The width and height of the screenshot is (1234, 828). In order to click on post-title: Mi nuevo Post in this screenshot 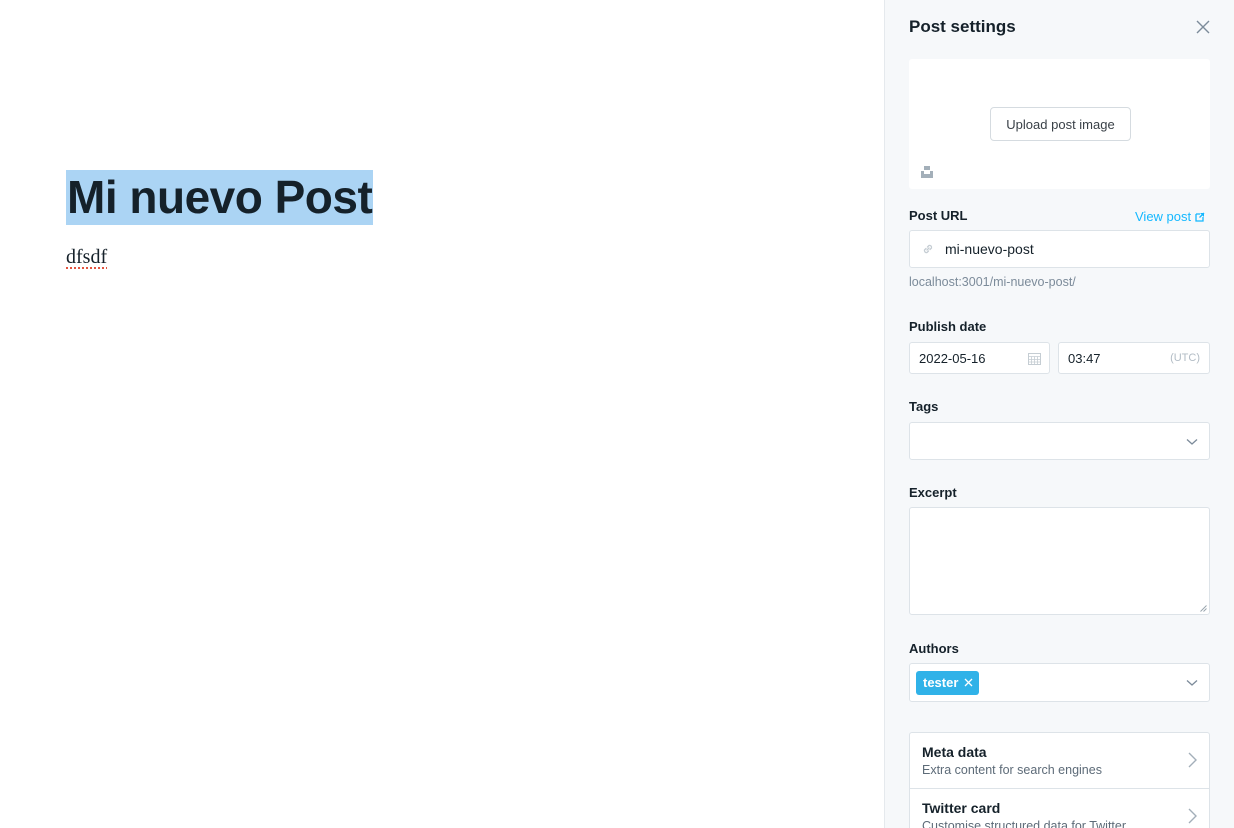, I will do `click(220, 197)`.